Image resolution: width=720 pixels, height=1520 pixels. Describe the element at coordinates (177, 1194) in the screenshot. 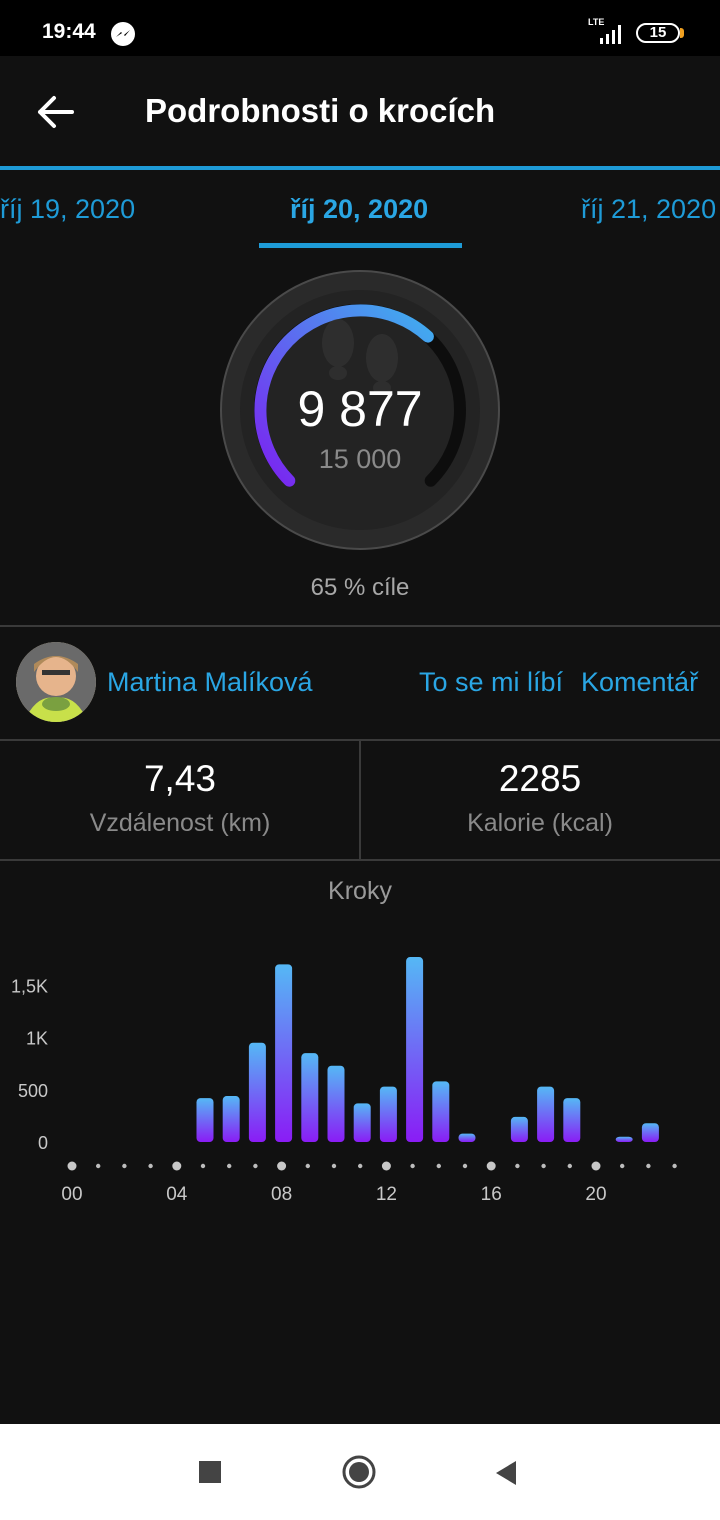

I see `x-tick-label: 04` at that location.